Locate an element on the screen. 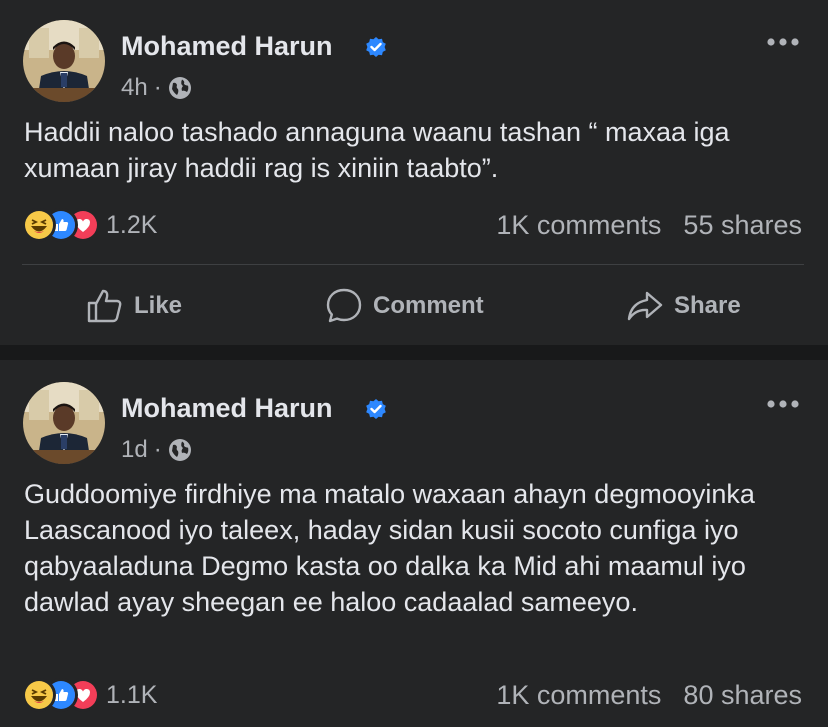 The width and height of the screenshot is (828, 727). reaction-count: 1.1K is located at coordinates (132, 694).